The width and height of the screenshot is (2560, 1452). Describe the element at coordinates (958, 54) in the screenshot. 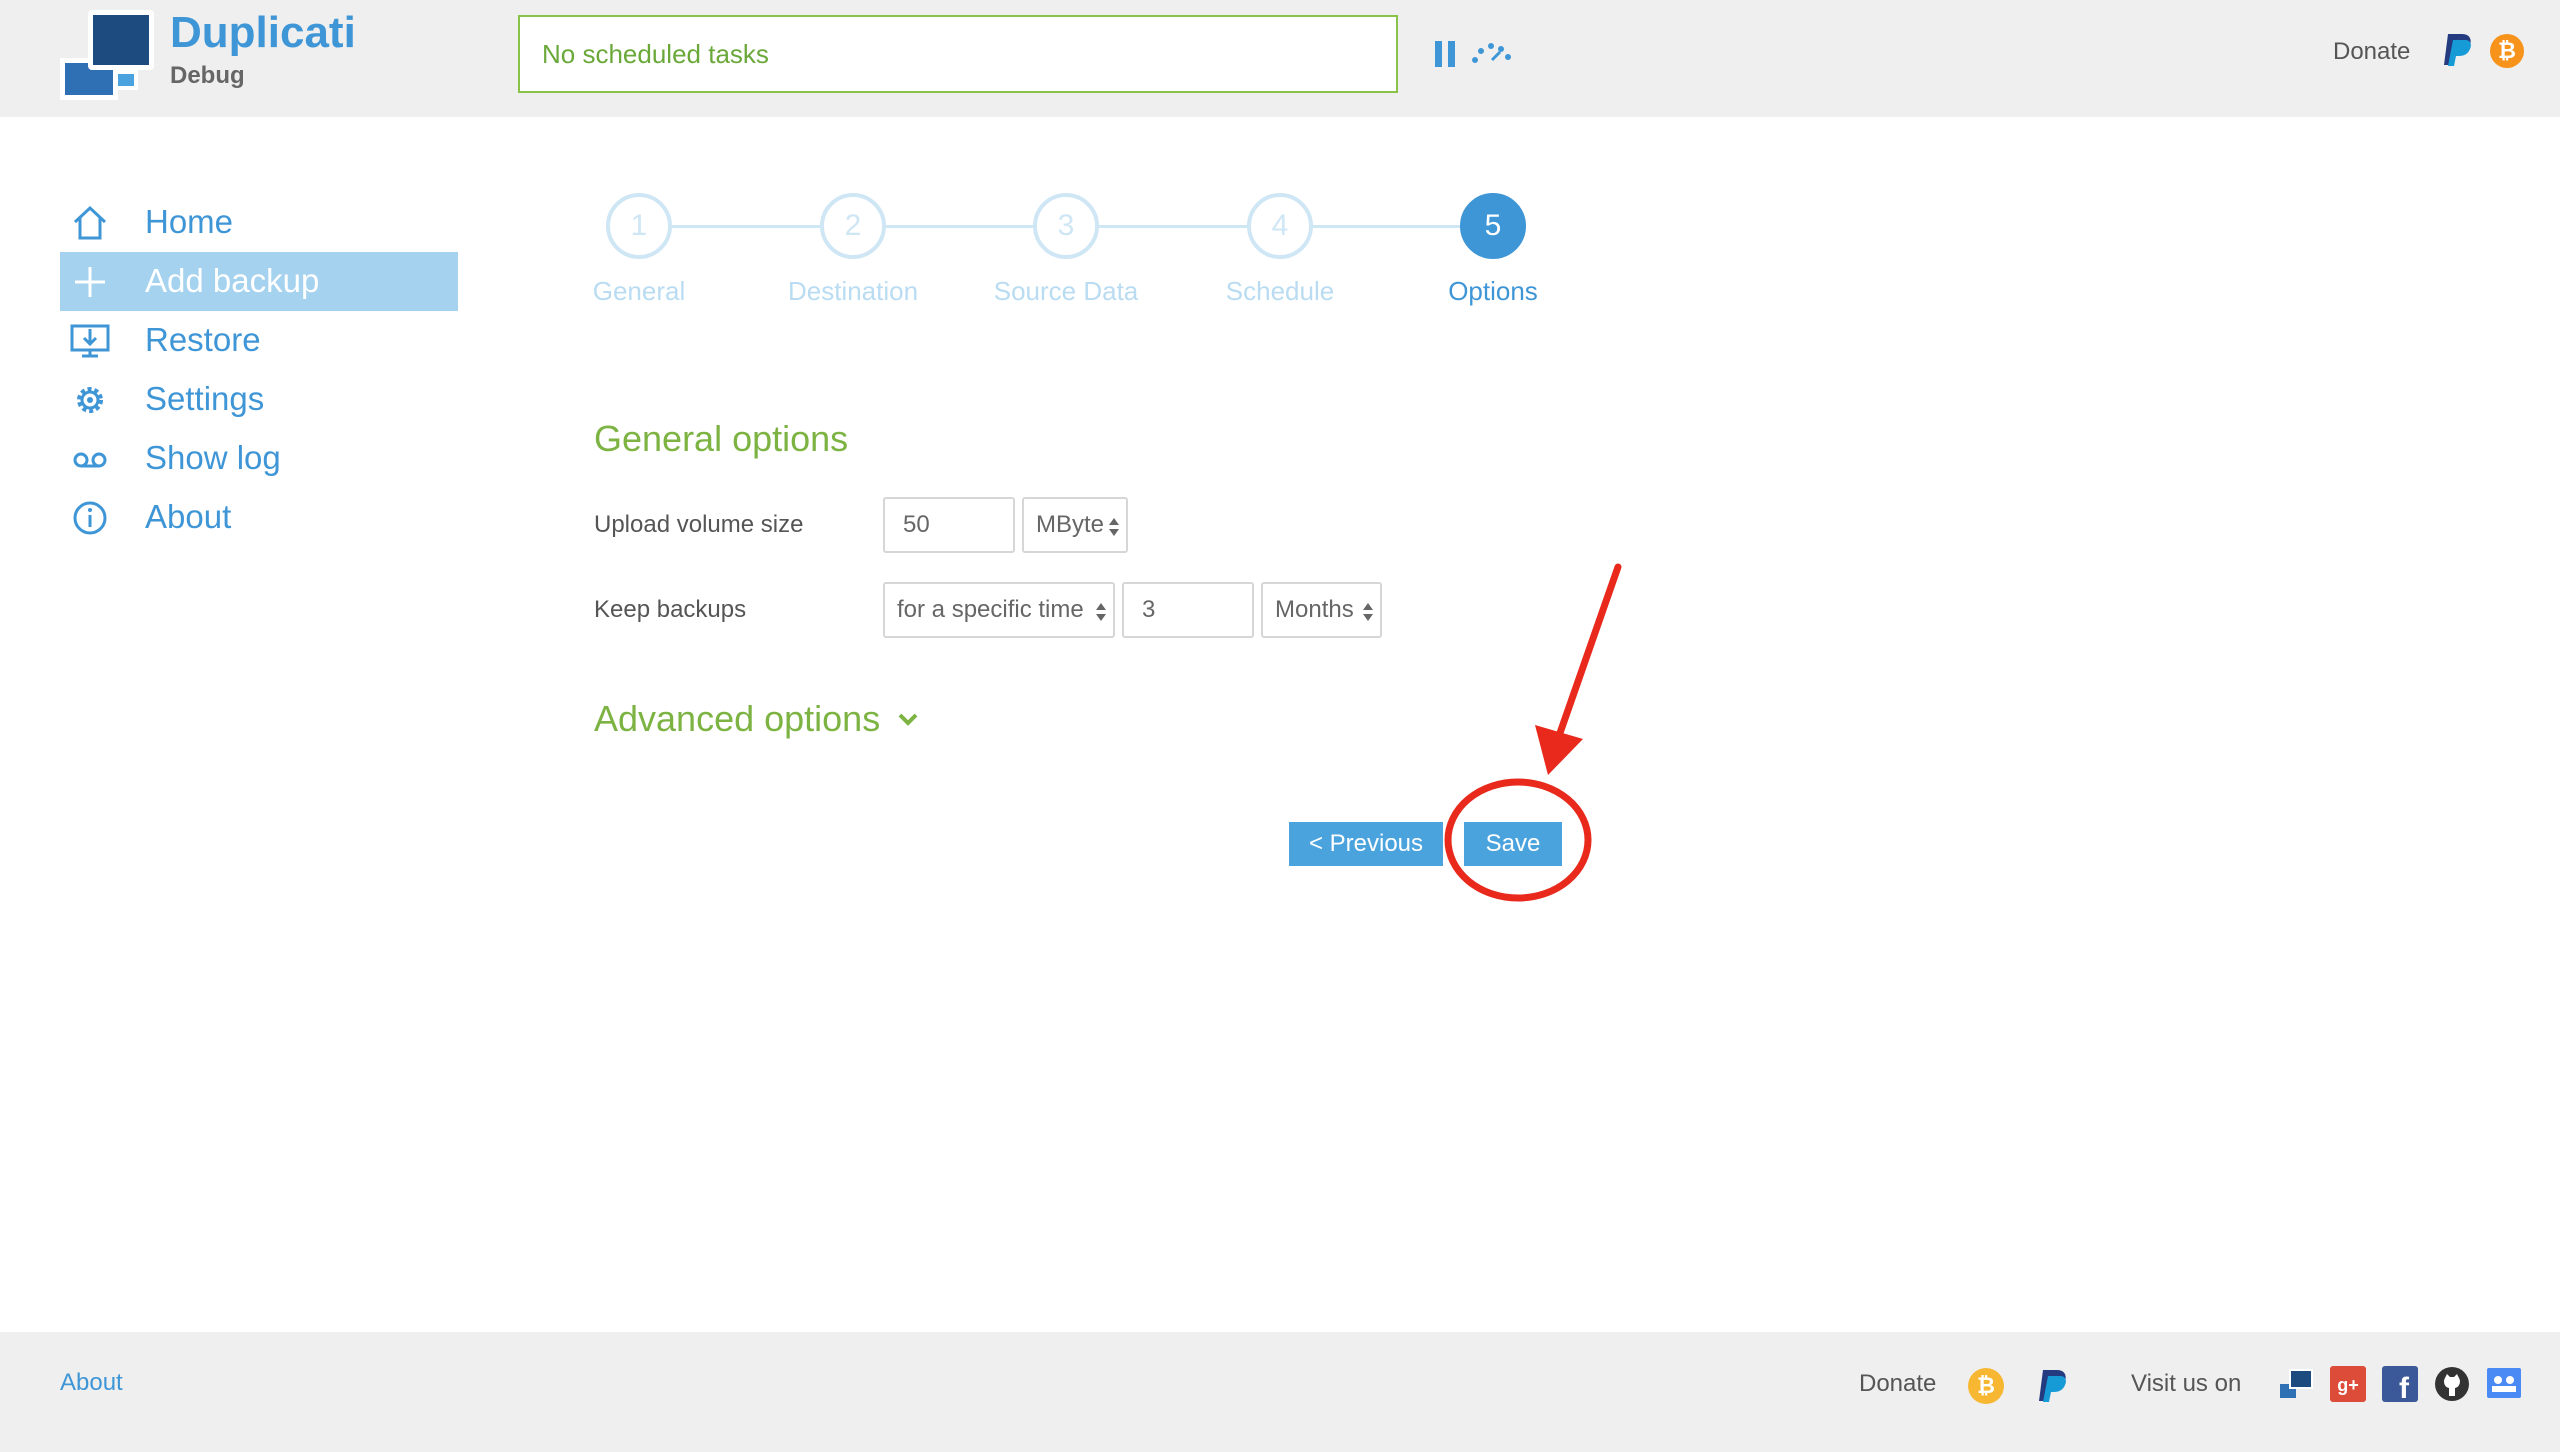

I see `status-bar: No scheduled tasks` at that location.